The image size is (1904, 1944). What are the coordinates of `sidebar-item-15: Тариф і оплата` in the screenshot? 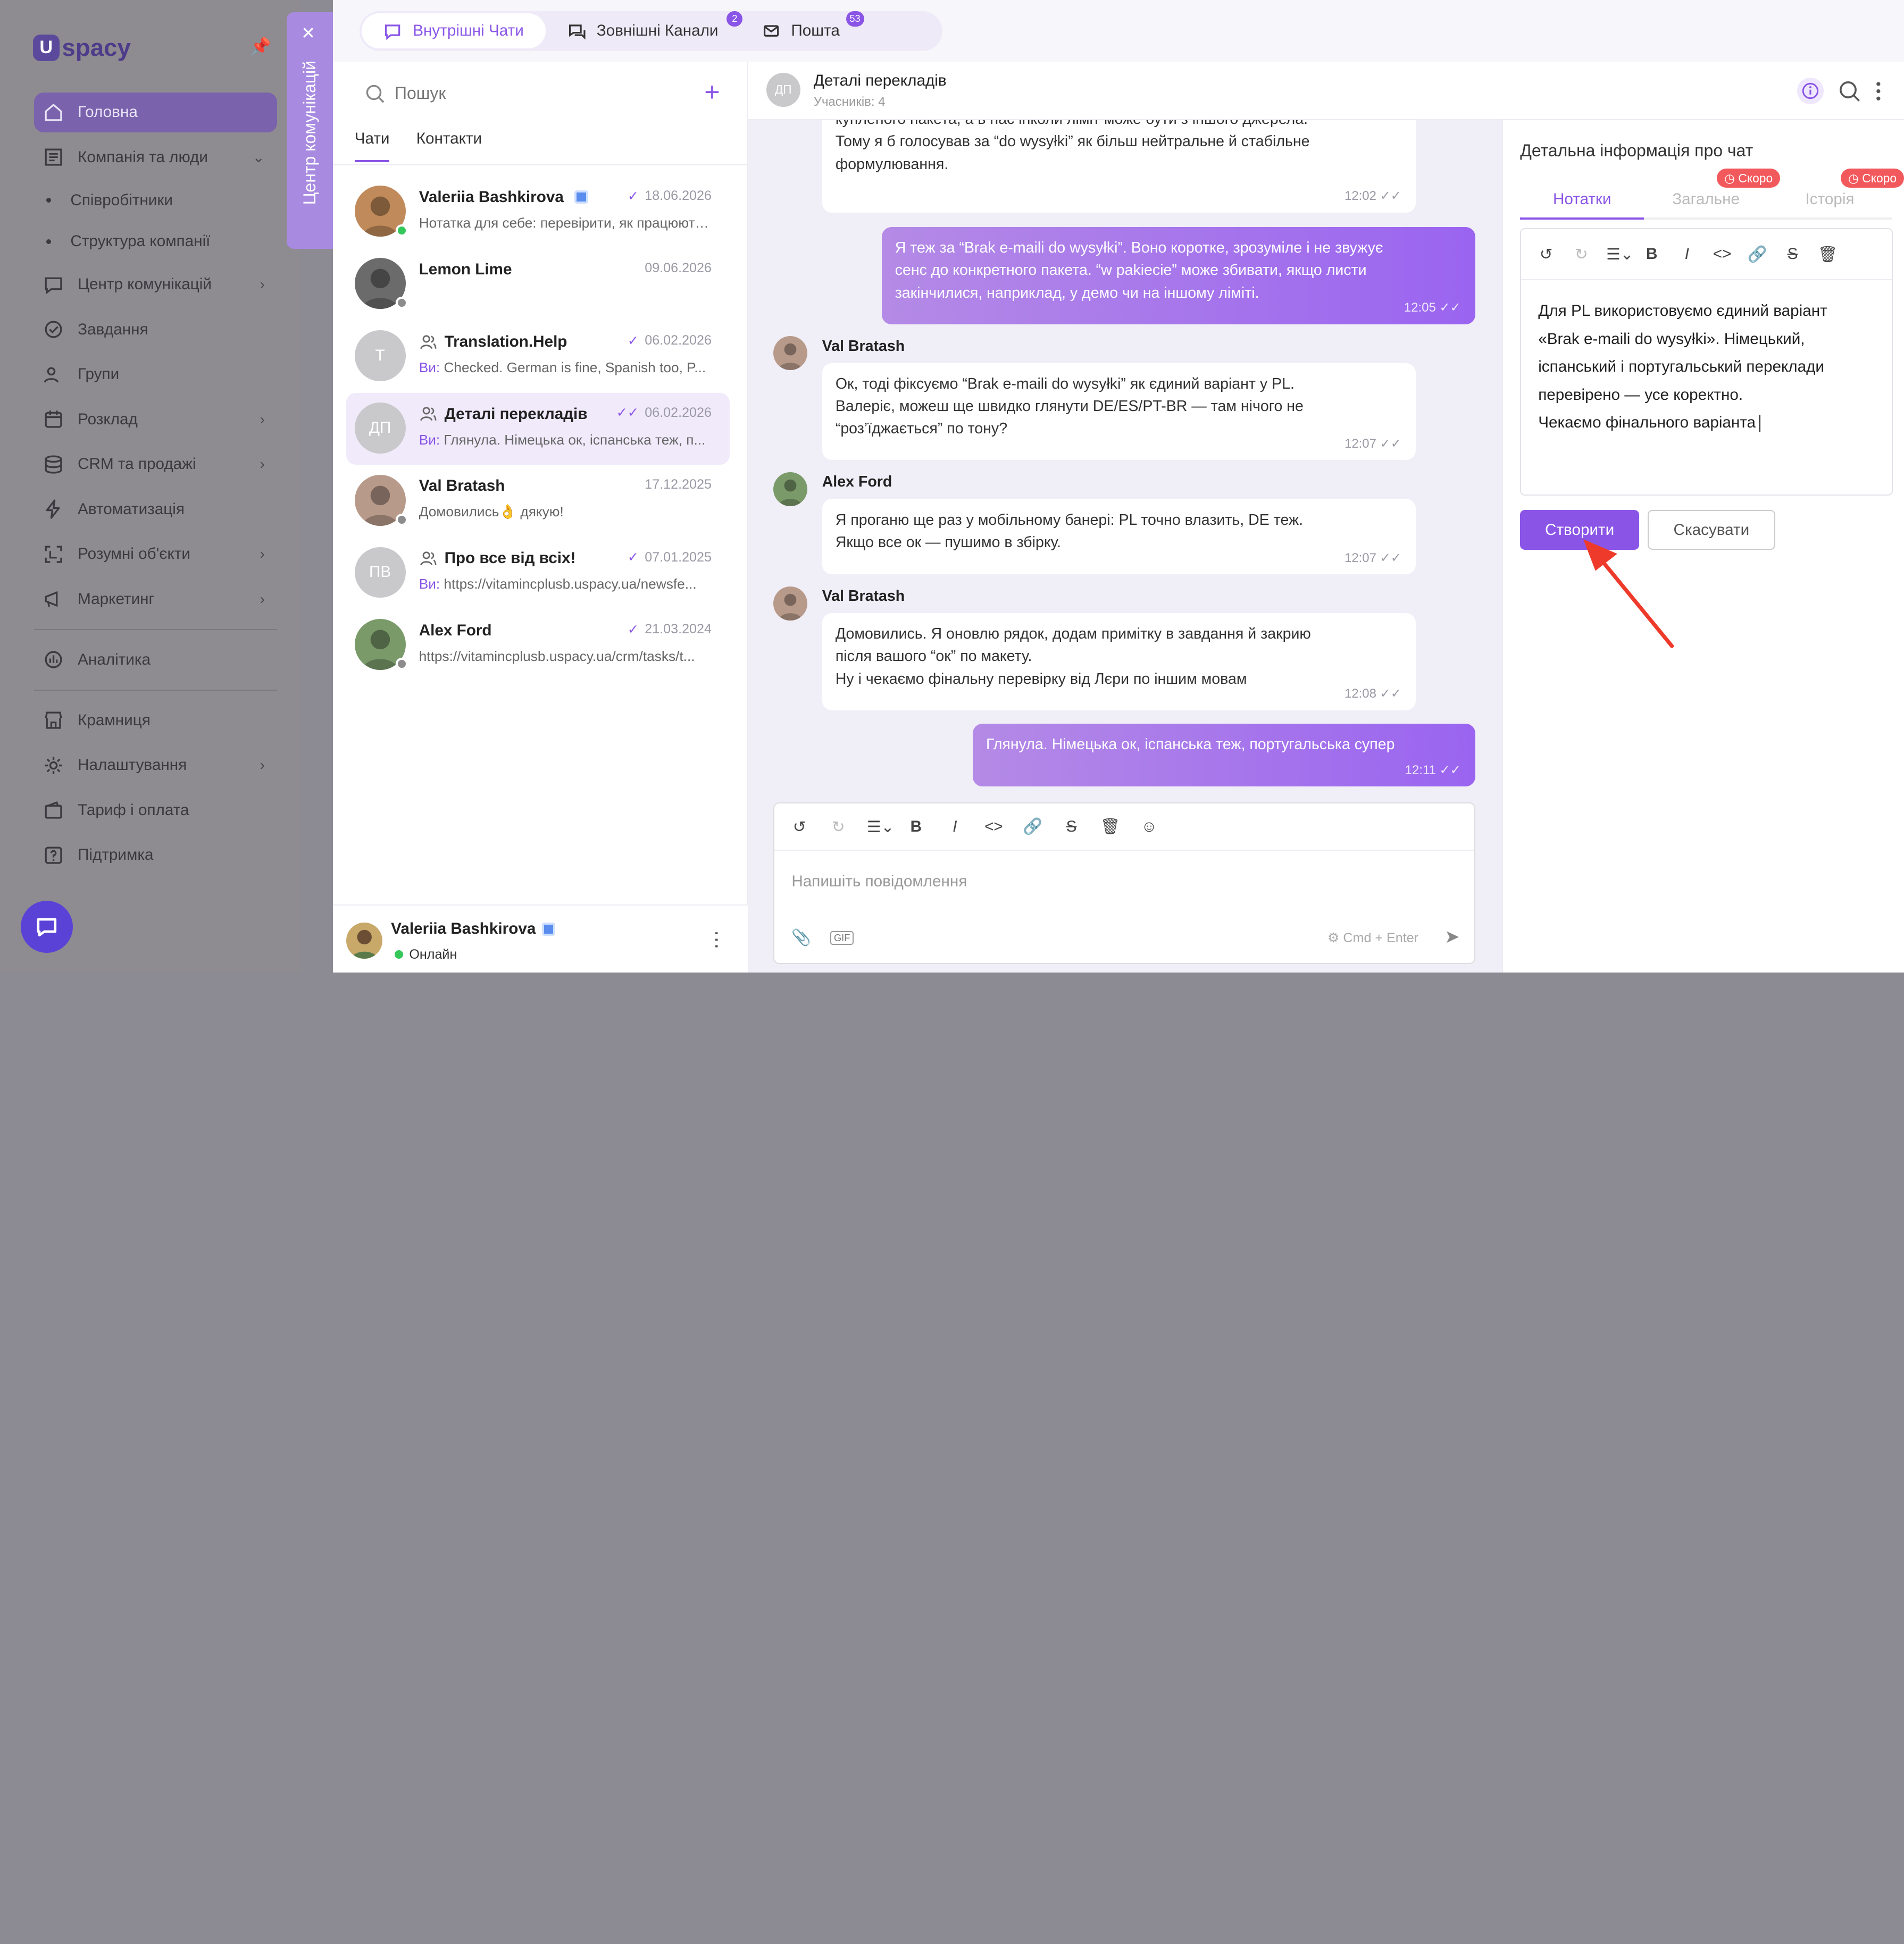 It's located at (155, 810).